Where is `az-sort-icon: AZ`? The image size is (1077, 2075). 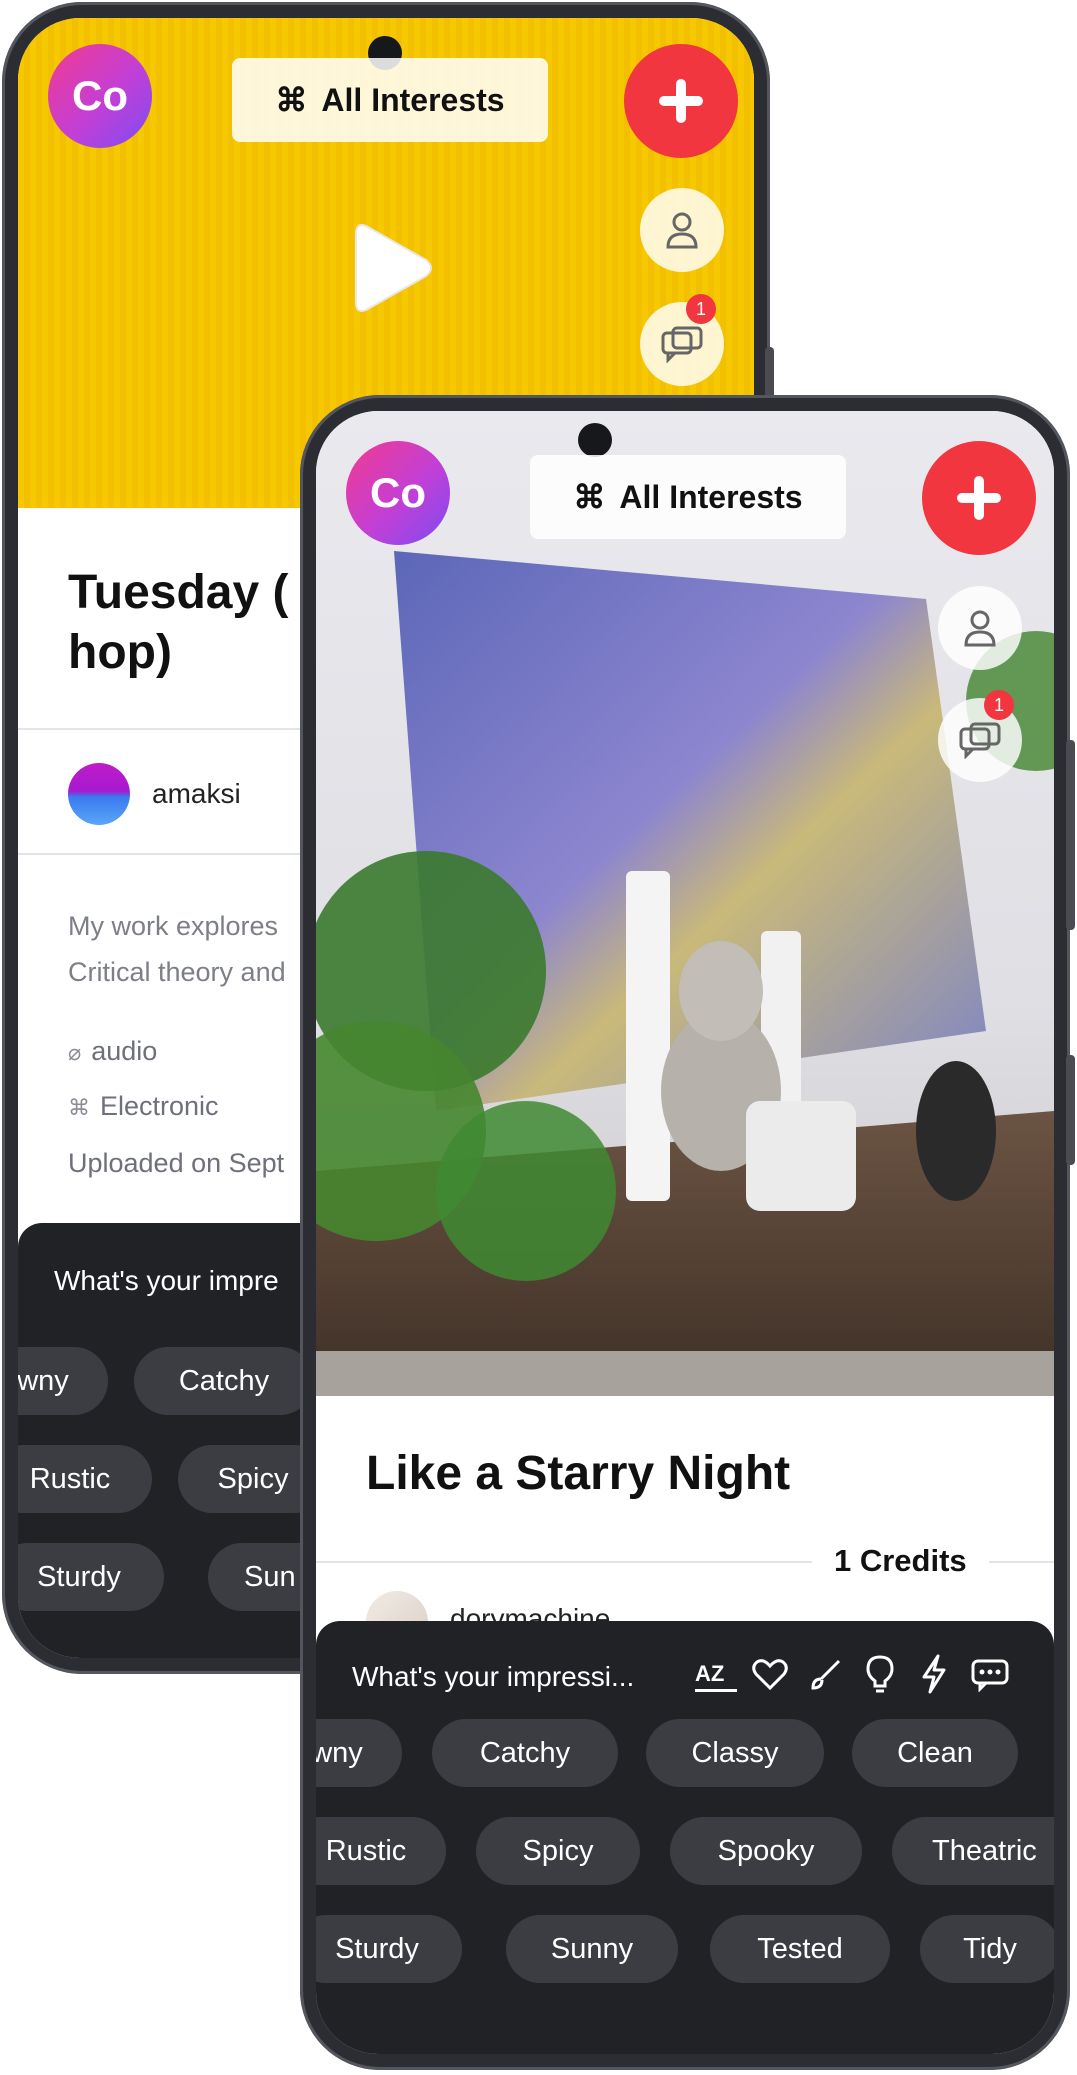
az-sort-icon: AZ is located at coordinates (716, 1675).